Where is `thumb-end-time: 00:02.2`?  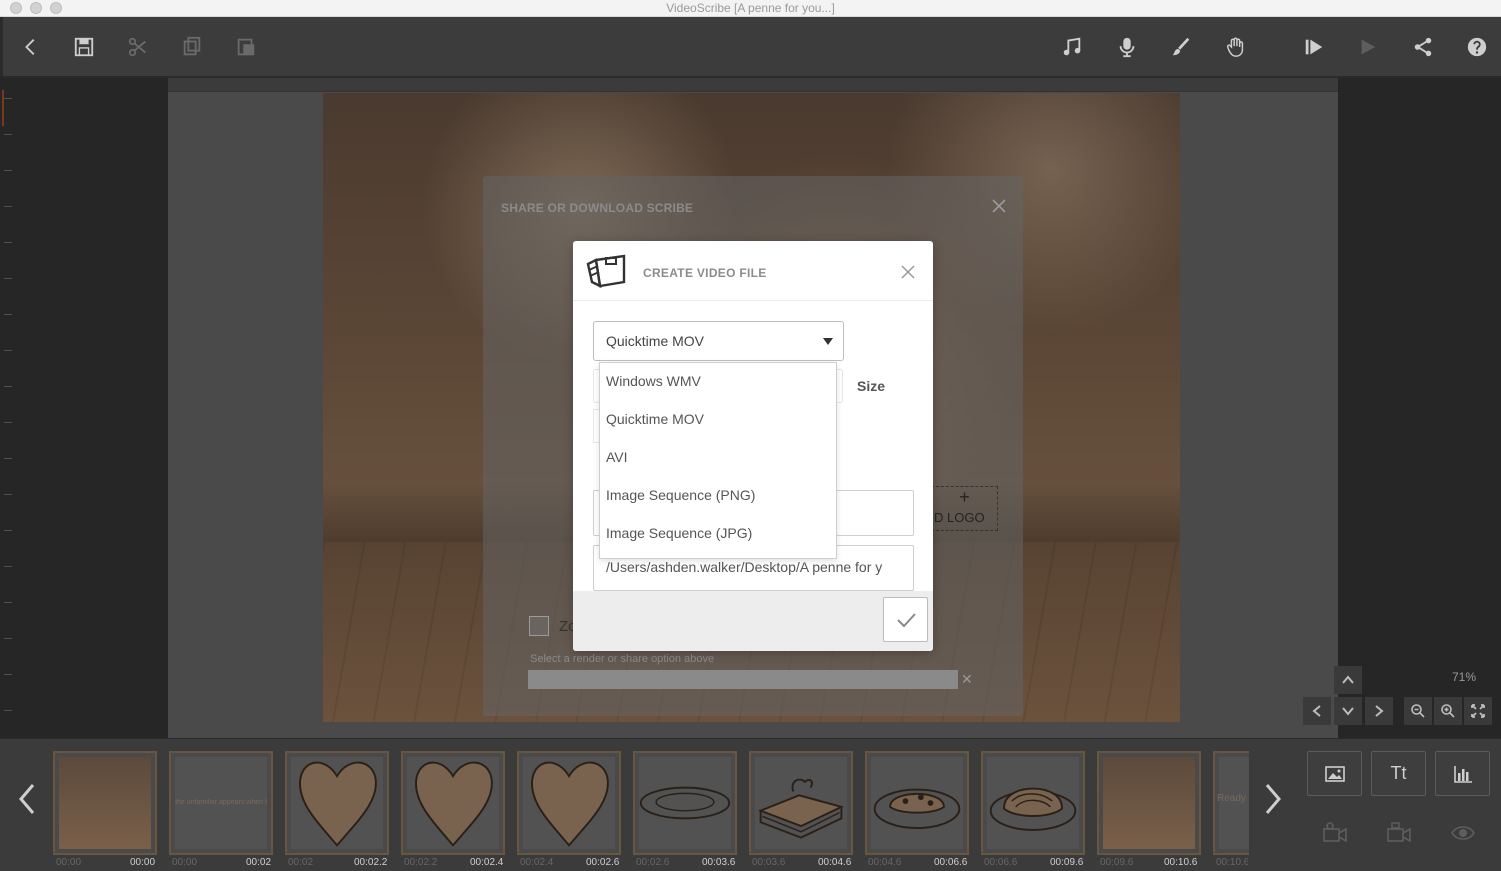 thumb-end-time: 00:02.2 is located at coordinates (371, 862).